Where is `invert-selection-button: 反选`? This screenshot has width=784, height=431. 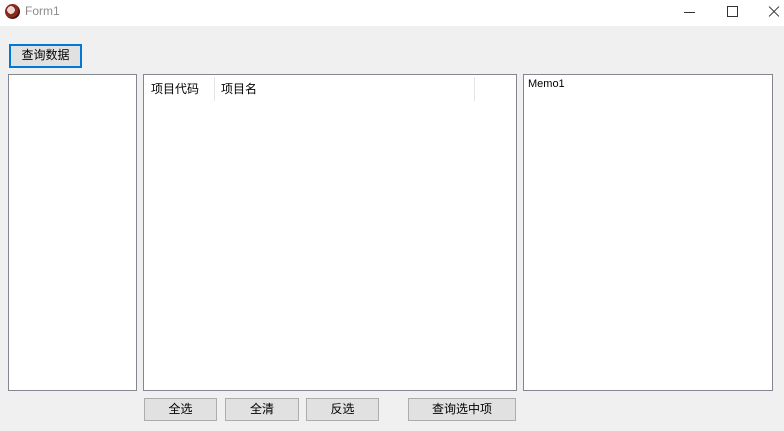
invert-selection-button: 反选 is located at coordinates (342, 409).